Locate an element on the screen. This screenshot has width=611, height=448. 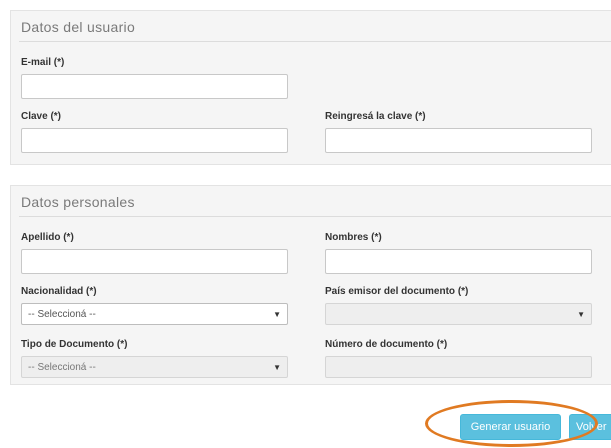
personal-data-title: Datos personales is located at coordinates (78, 202).